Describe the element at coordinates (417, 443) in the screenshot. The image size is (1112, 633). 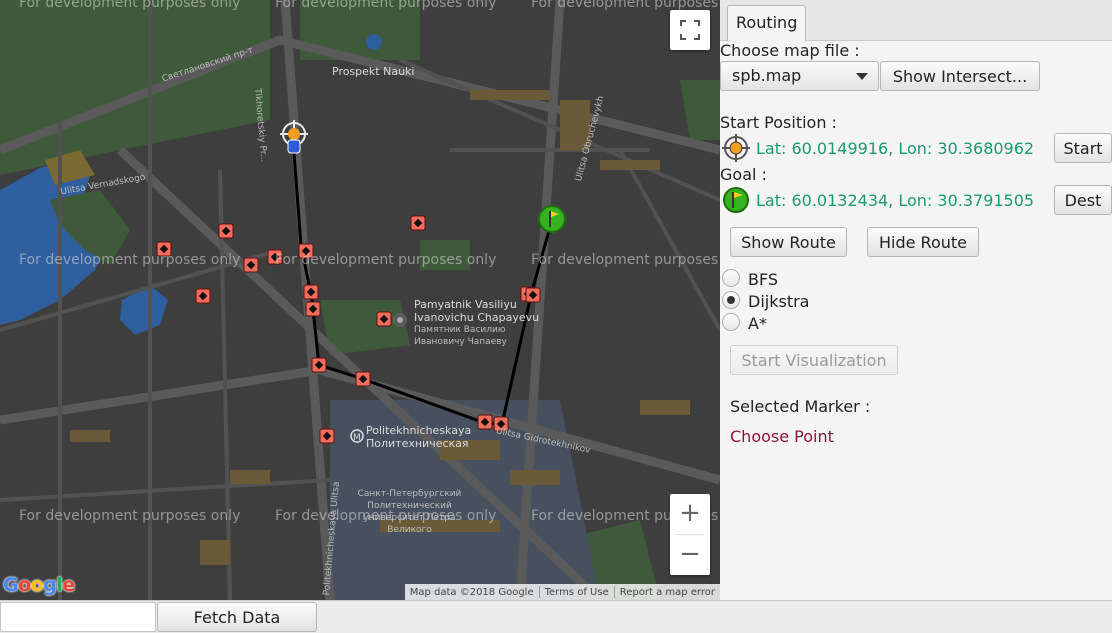
I see `label-metro-ru: Политехническая` at that location.